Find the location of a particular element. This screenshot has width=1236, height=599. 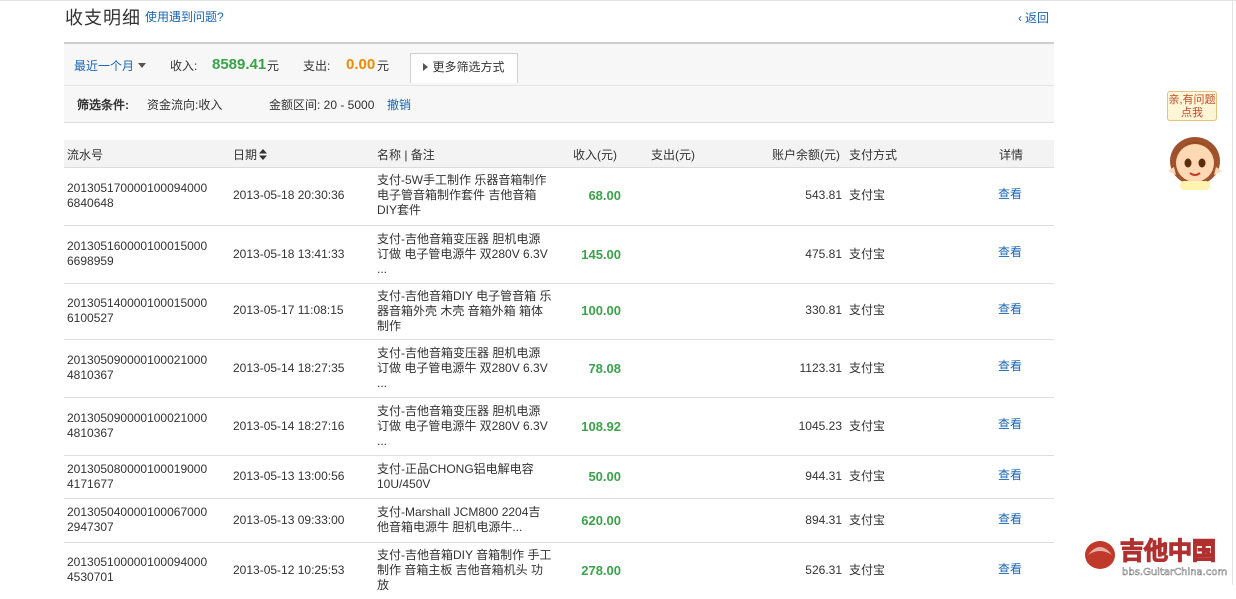

column-header-date-label: 日期 is located at coordinates (245, 155).